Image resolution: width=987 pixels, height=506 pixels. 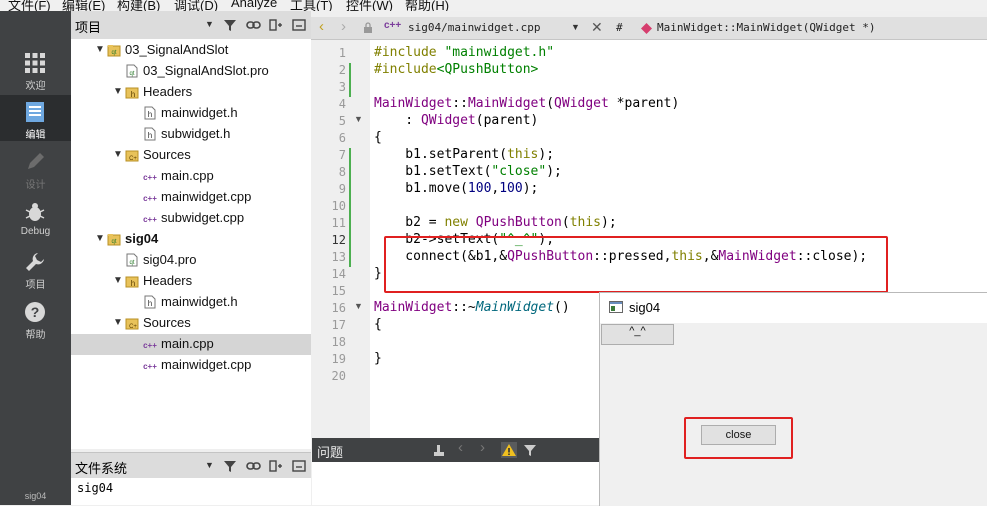 What do you see at coordinates (766, 27) in the screenshot?
I see `current-symbol: MainWidget::MainWidget(QWidget *)` at bounding box center [766, 27].